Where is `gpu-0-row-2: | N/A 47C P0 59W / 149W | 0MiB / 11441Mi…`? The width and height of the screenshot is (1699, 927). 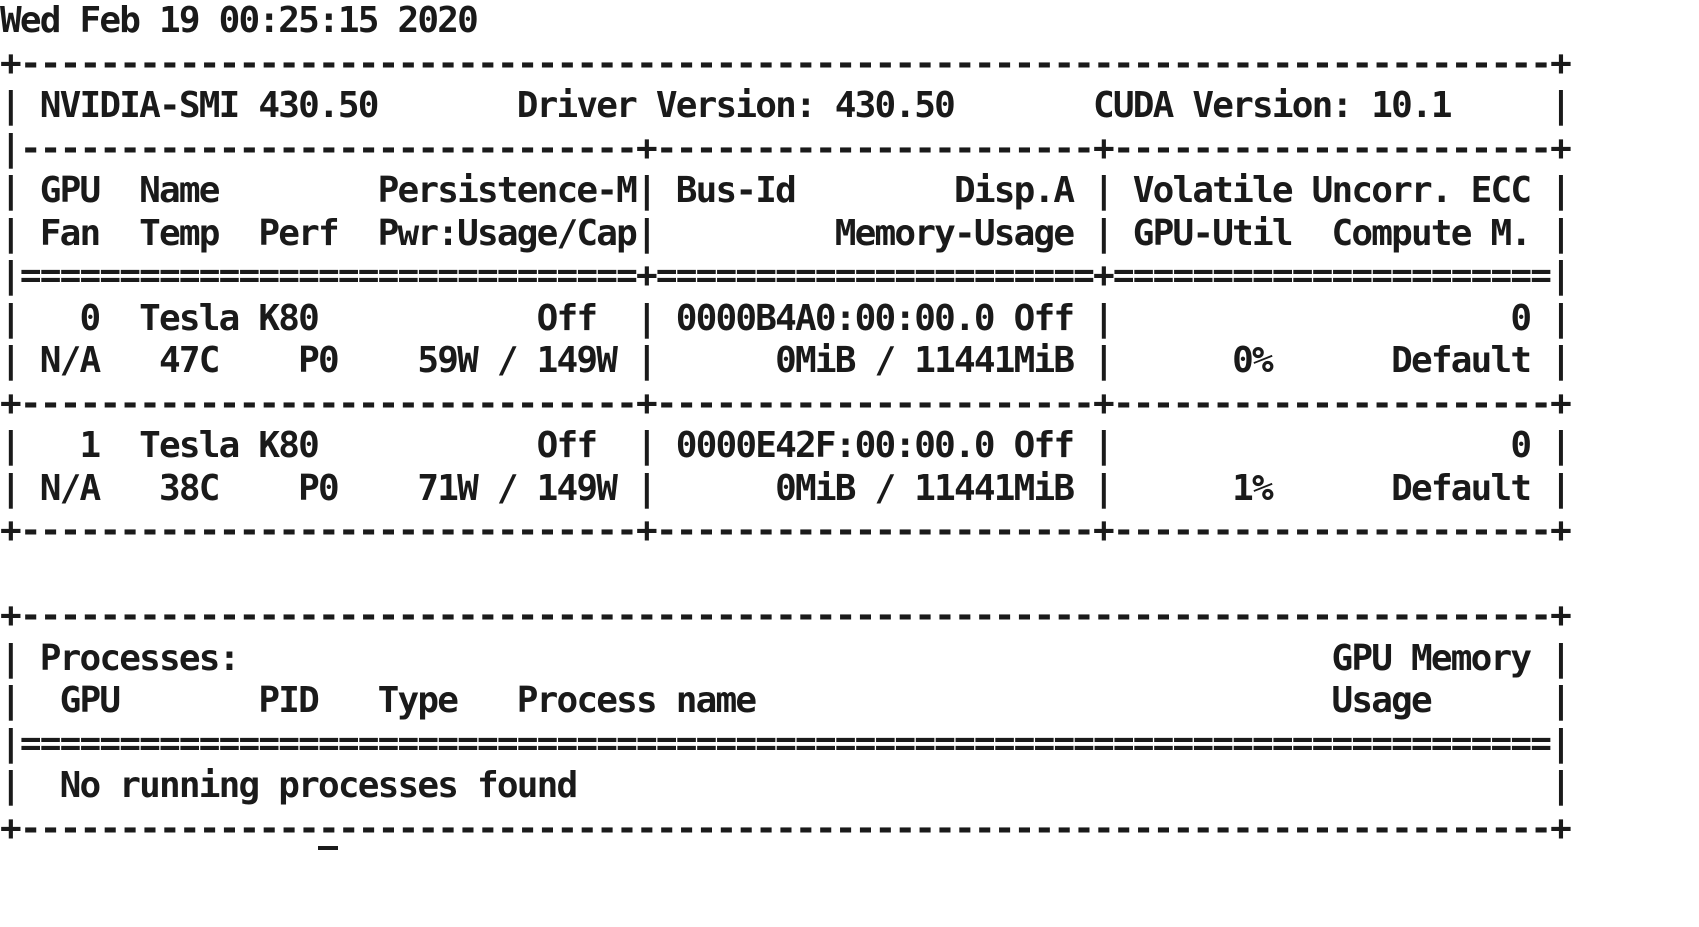 gpu-0-row-2: | N/A 47C P0 59W / 149W | 0MiB / 11441Mi… is located at coordinates (786, 360).